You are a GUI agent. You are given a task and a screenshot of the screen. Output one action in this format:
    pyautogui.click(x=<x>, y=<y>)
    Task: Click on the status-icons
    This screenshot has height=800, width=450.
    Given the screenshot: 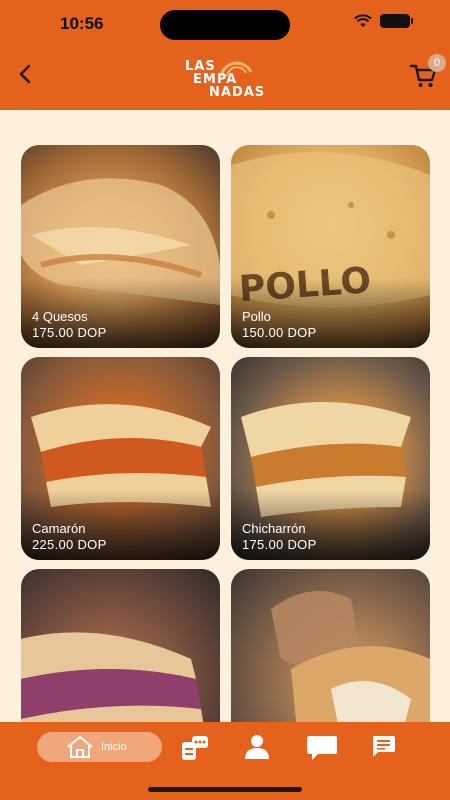 What is the action you would take?
    pyautogui.click(x=383, y=21)
    